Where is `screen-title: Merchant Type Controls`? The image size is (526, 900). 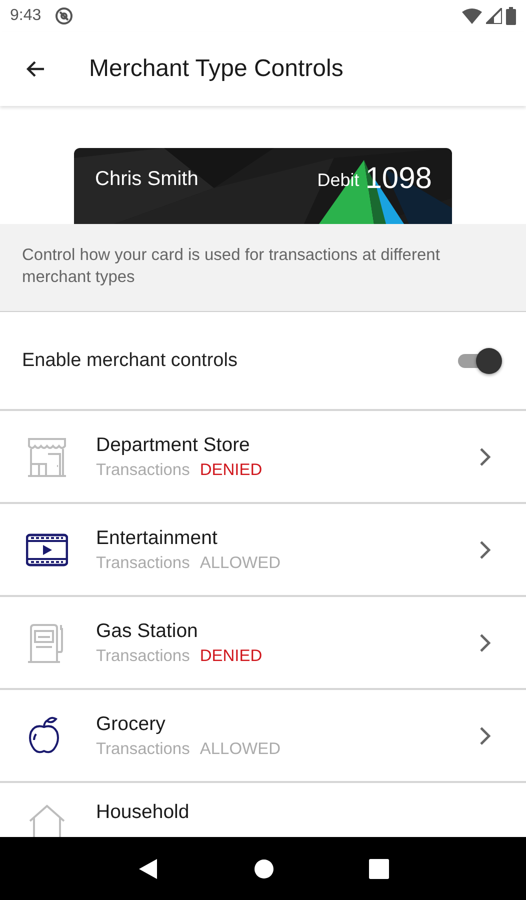
screen-title: Merchant Type Controls is located at coordinates (216, 69).